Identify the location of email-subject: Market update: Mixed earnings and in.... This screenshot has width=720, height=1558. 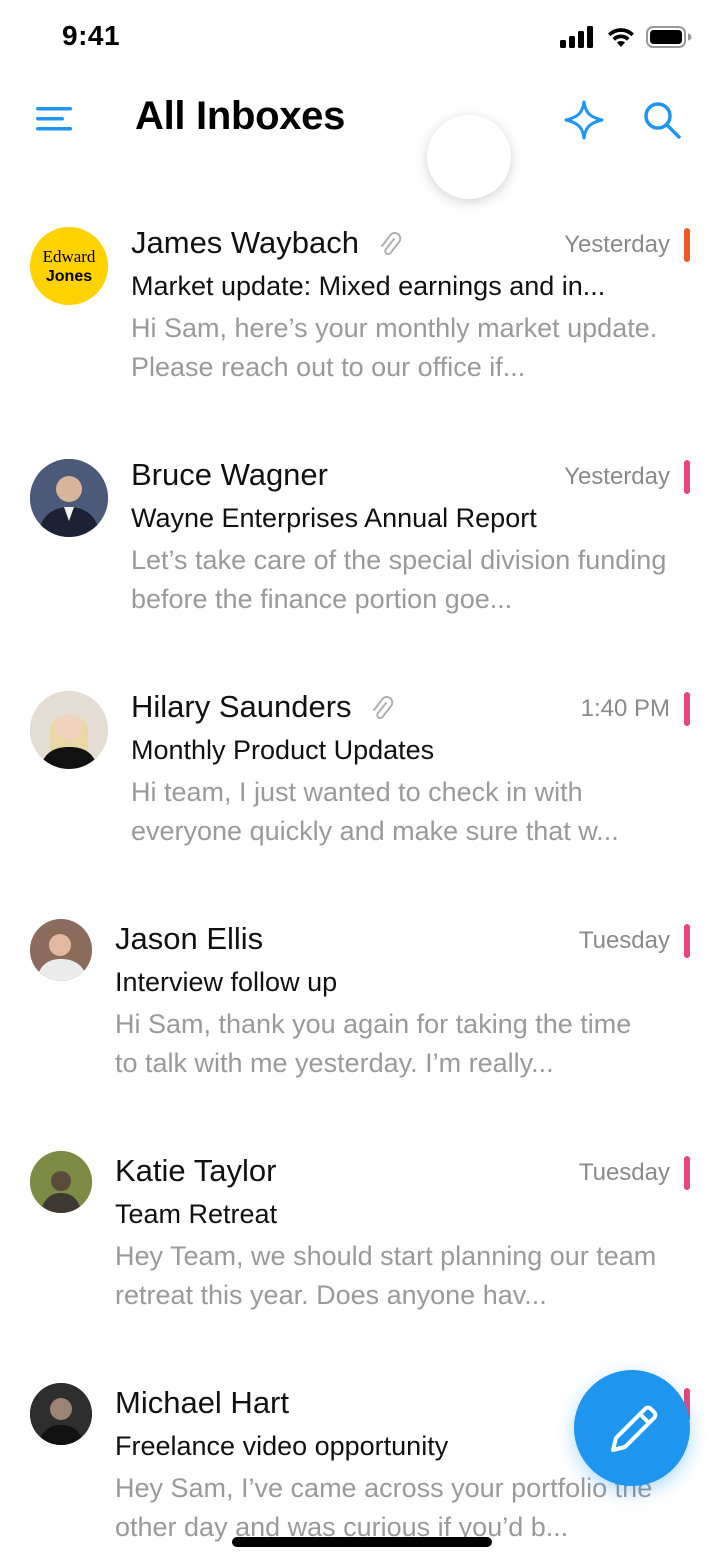
(368, 286).